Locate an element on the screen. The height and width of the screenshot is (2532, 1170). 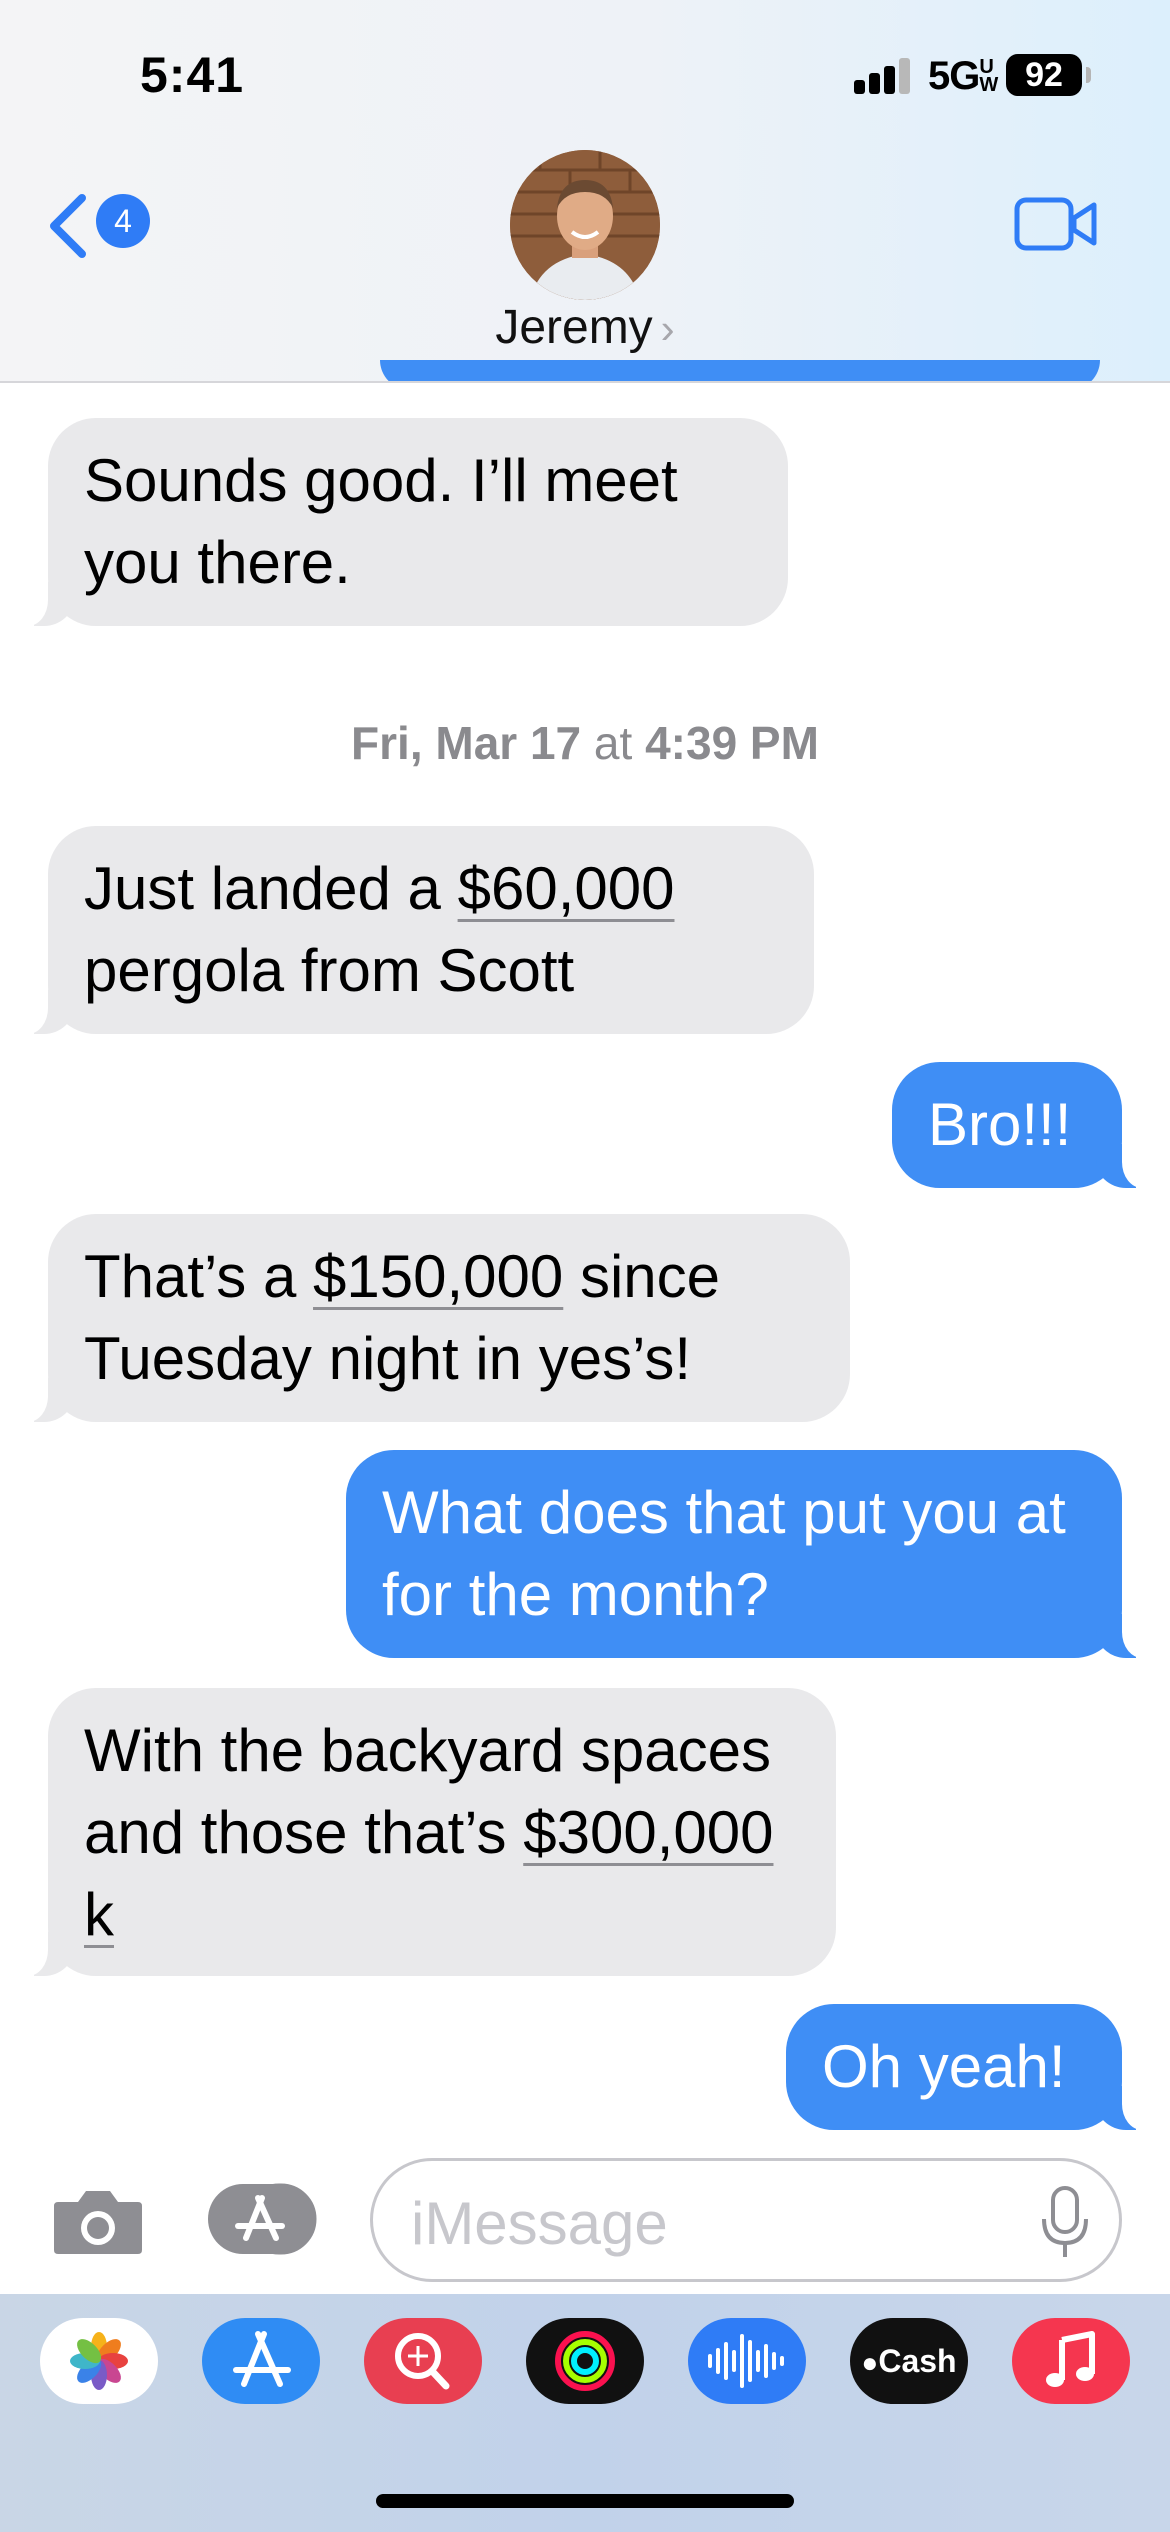
apple-cash-icon: ●Cash is located at coordinates (909, 2361).